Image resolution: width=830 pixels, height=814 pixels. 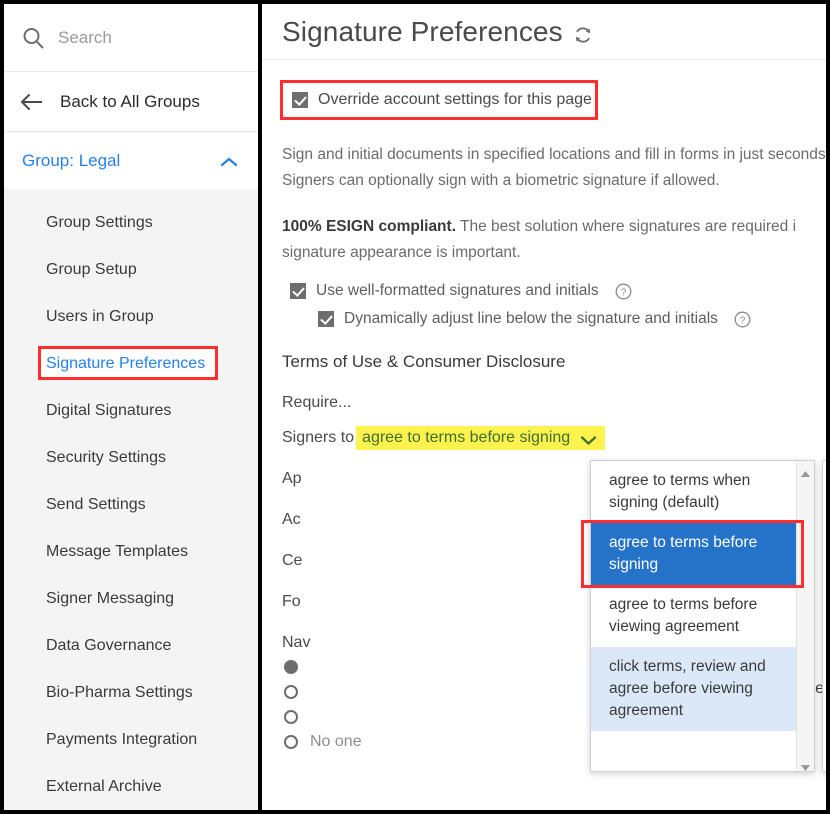 I want to click on sidebar-item-label: Digital Signatures, so click(x=109, y=410).